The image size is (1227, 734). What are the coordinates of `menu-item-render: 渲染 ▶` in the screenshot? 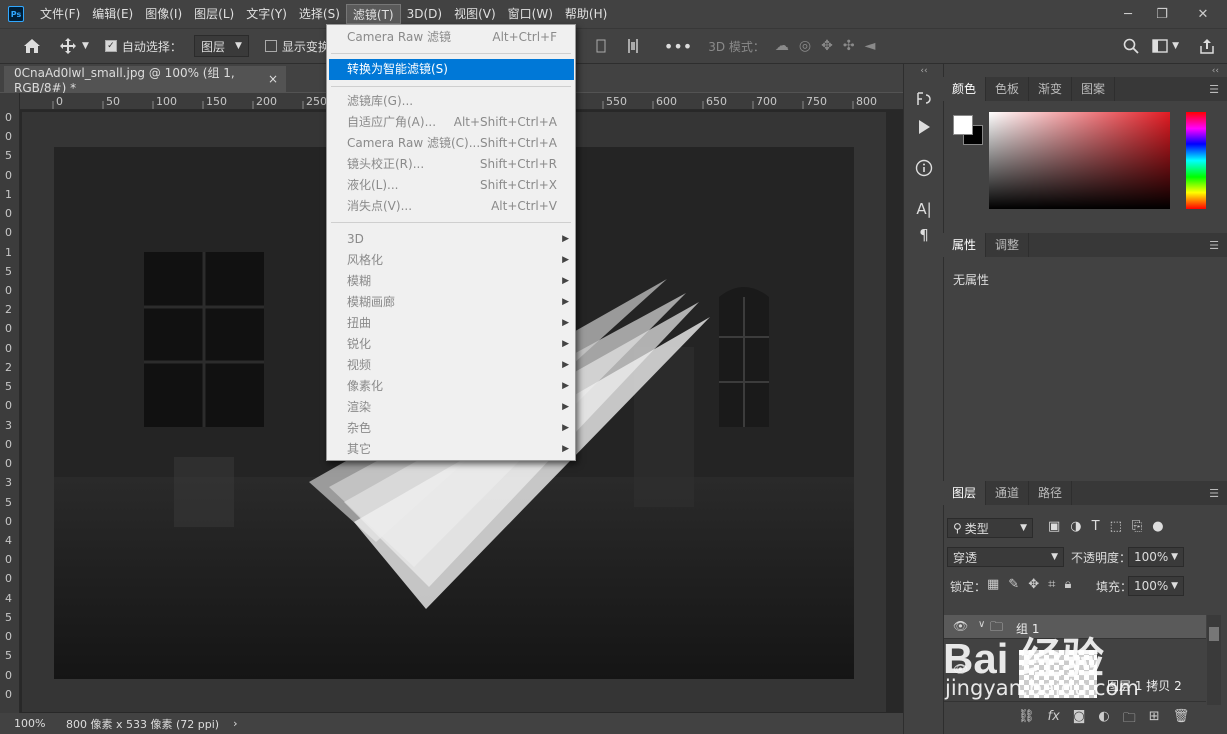 It's located at (451, 407).